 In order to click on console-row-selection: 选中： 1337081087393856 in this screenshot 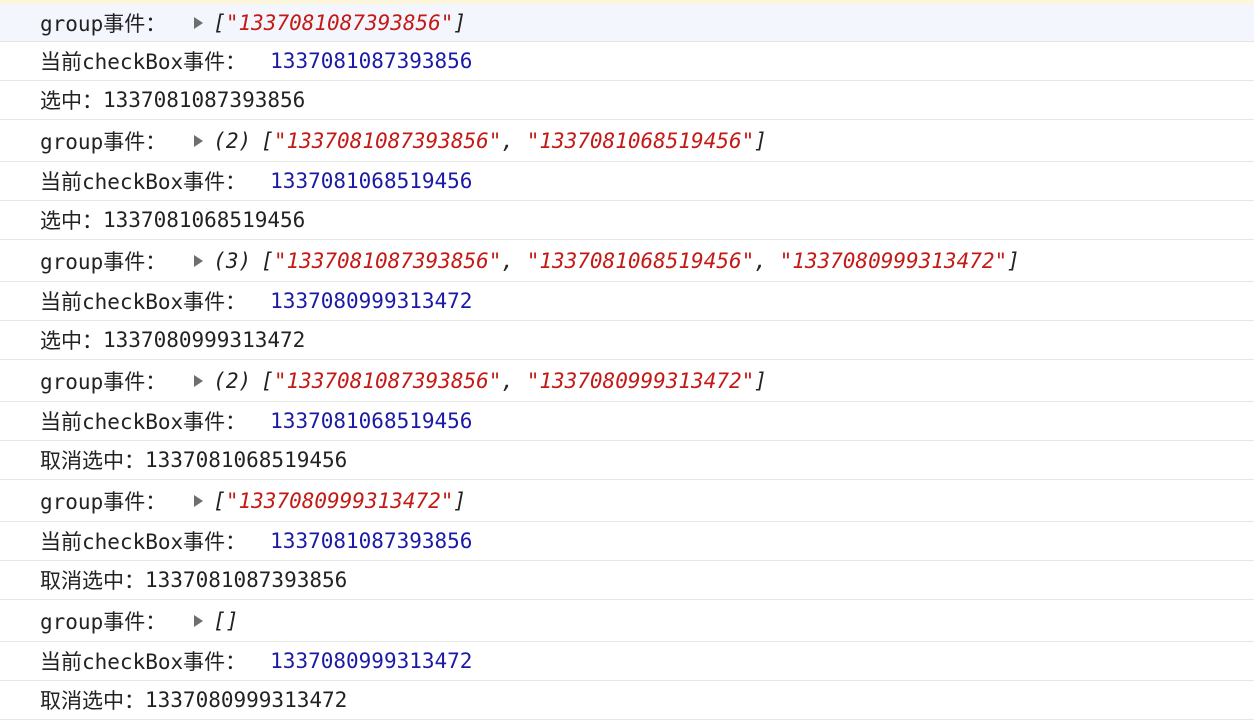, I will do `click(627, 100)`.